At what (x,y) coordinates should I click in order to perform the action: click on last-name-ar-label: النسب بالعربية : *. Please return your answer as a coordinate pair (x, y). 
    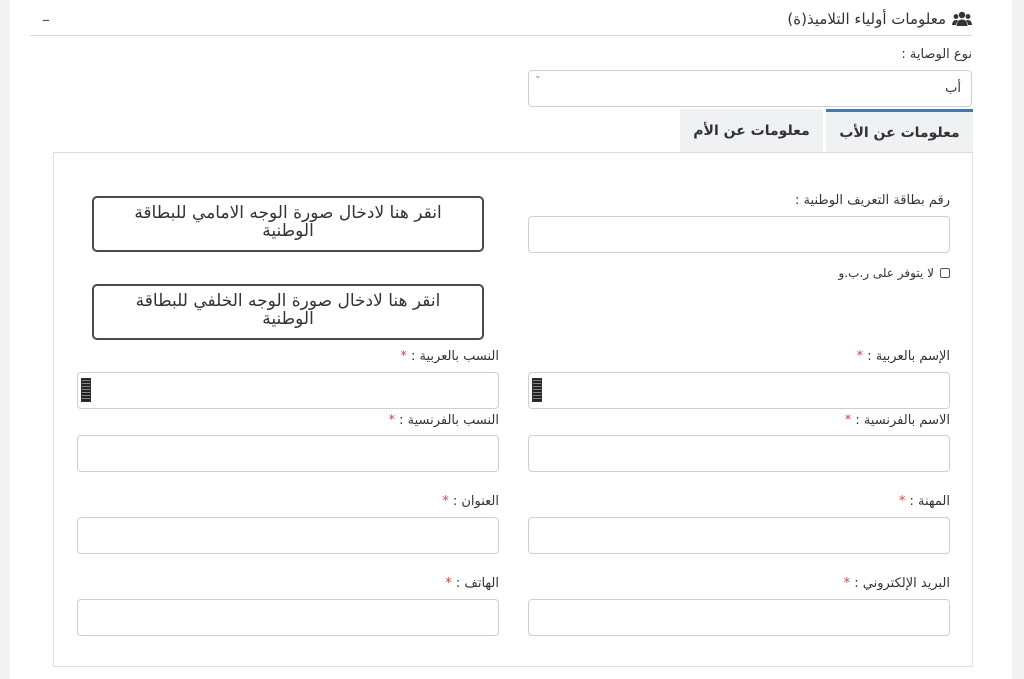
    Looking at the image, I should click on (449, 356).